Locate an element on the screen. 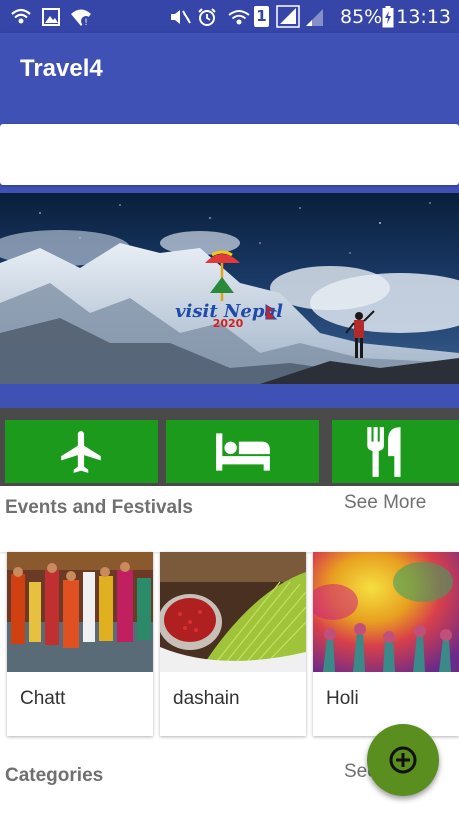 The image size is (459, 815). image-notification-icon is located at coordinates (51, 17).